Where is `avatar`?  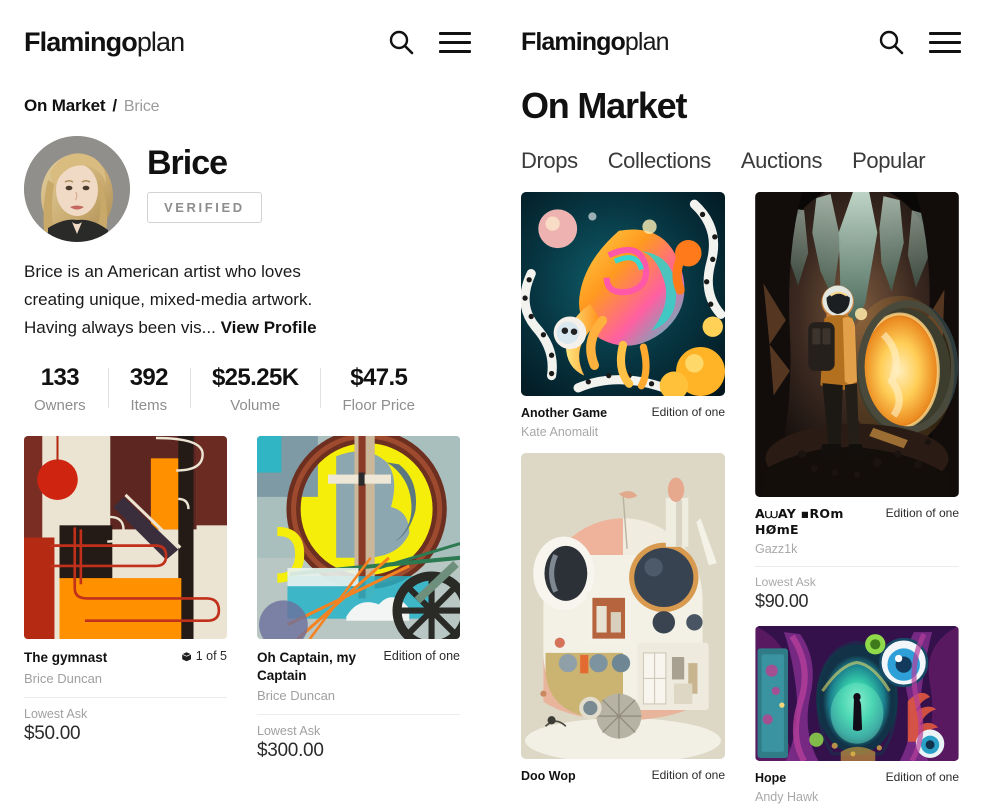
avatar is located at coordinates (77, 189).